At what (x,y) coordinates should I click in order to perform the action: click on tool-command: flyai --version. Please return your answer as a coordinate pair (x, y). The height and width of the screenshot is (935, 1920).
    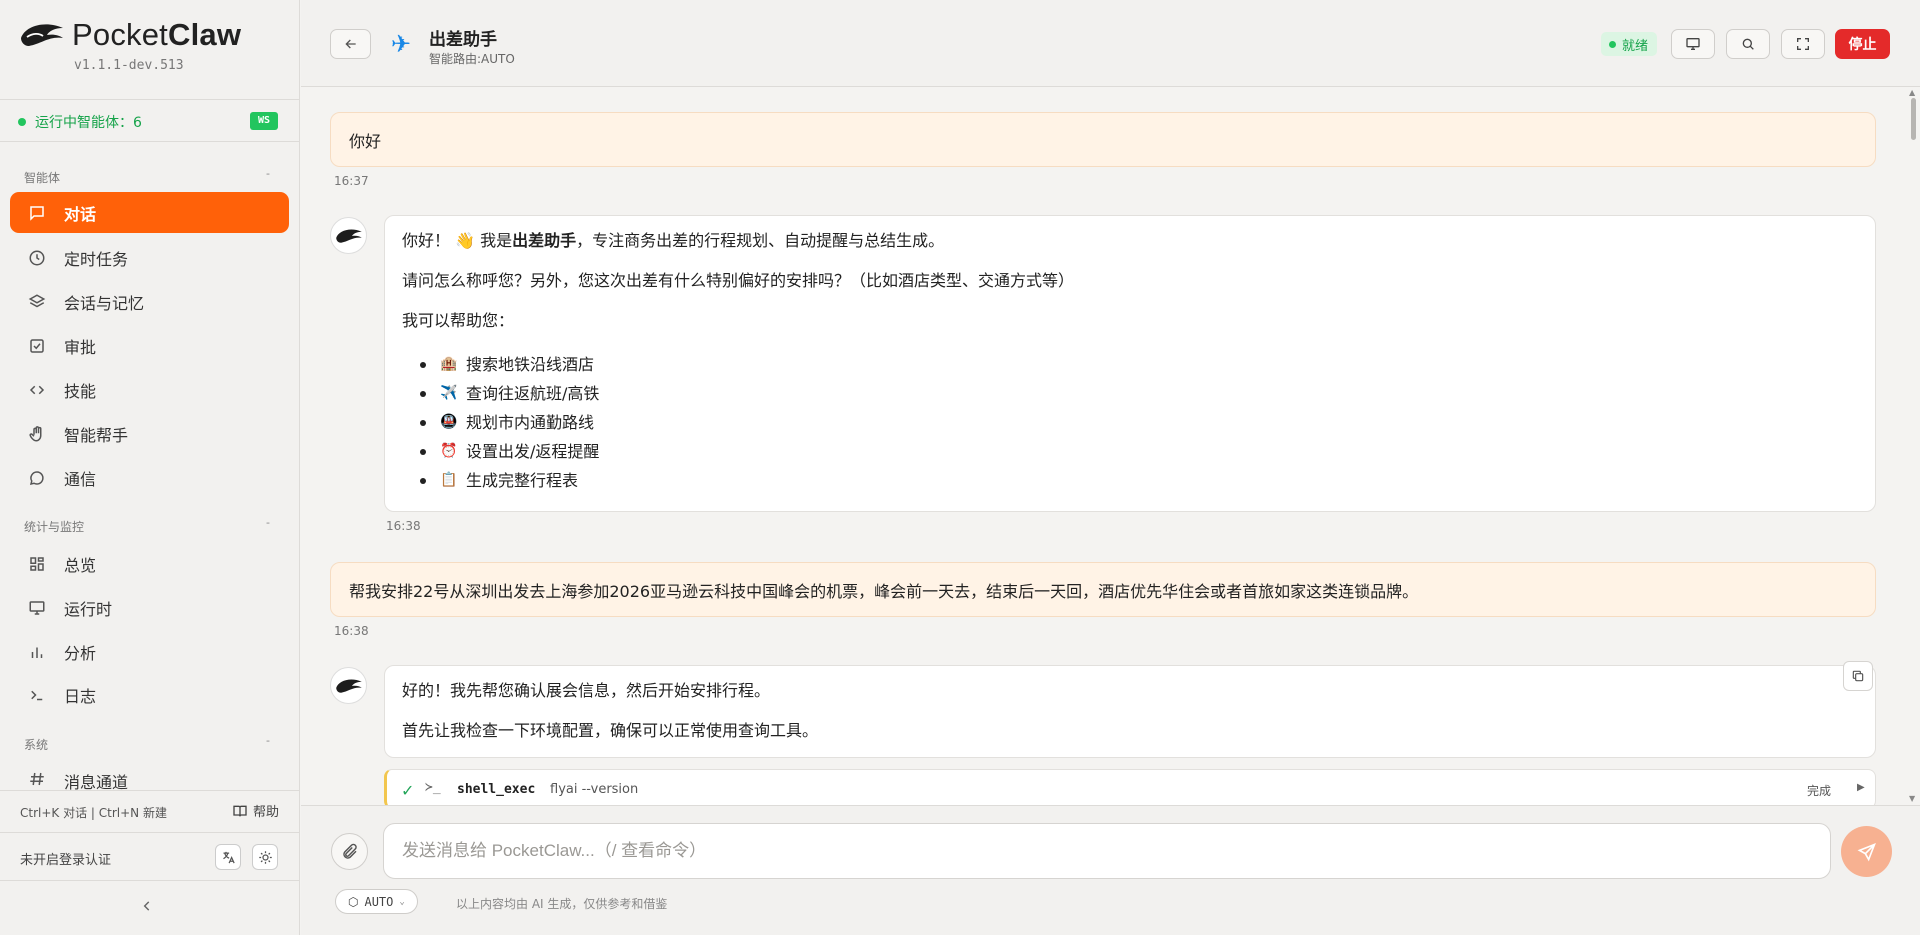
    Looking at the image, I should click on (594, 789).